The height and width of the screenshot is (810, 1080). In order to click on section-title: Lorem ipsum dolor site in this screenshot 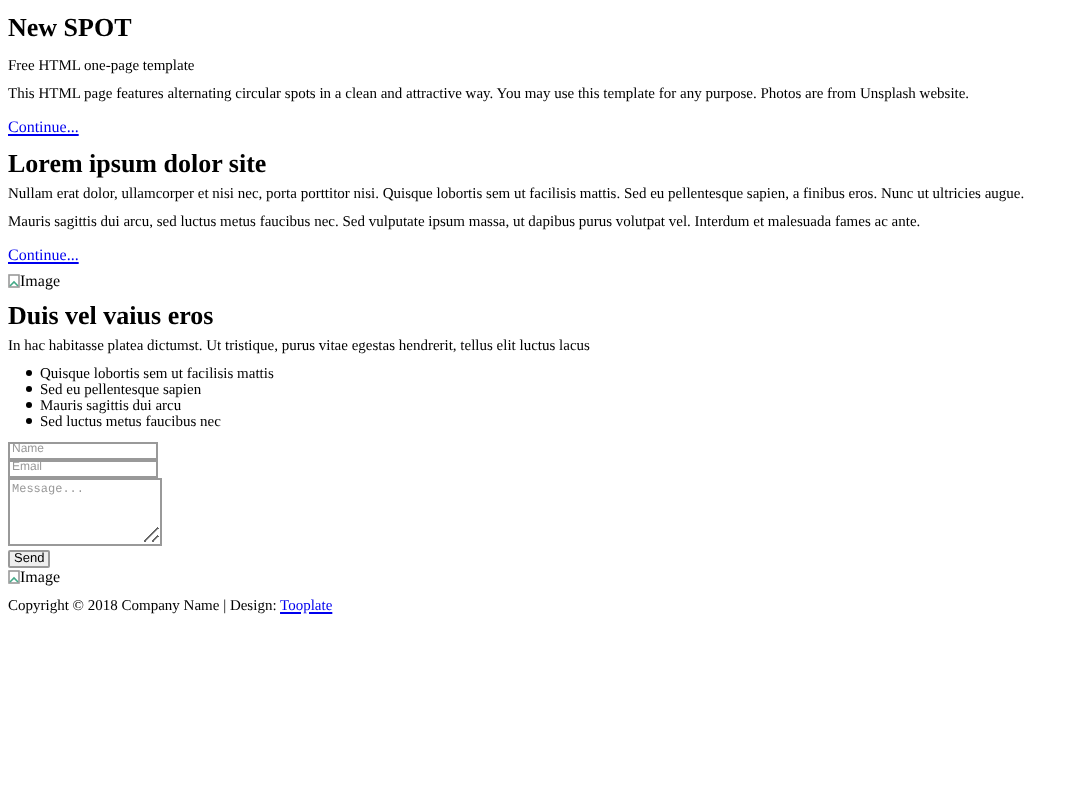, I will do `click(138, 163)`.